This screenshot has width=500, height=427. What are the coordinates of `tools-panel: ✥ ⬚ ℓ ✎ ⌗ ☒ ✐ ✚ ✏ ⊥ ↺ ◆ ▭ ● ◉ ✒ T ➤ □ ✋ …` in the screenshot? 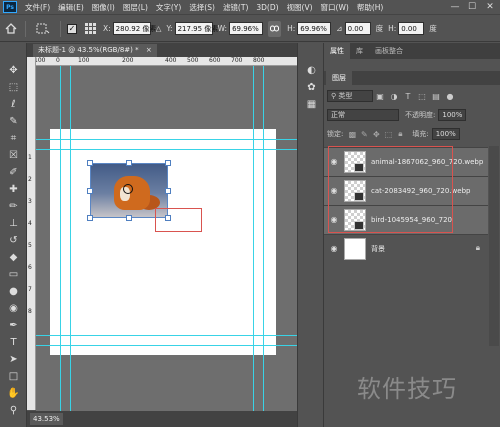 It's located at (13, 235).